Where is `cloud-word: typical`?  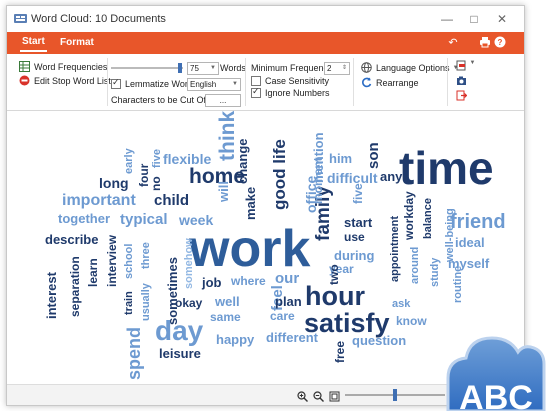 cloud-word: typical is located at coordinates (144, 219).